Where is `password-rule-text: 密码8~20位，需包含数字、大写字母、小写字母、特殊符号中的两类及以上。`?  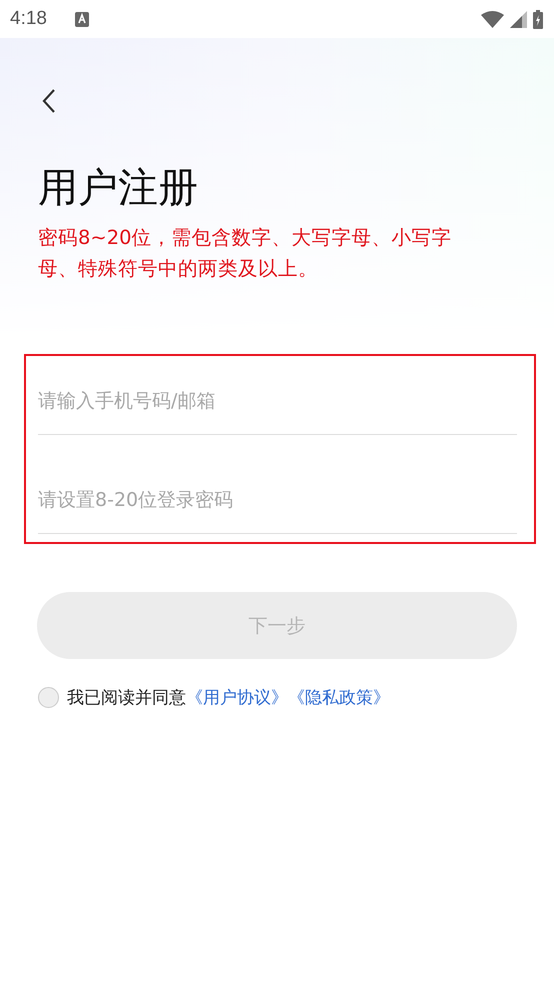 password-rule-text: 密码8~20位，需包含数字、大写字母、小写字母、特殊符号中的两类及以上。 is located at coordinates (245, 253).